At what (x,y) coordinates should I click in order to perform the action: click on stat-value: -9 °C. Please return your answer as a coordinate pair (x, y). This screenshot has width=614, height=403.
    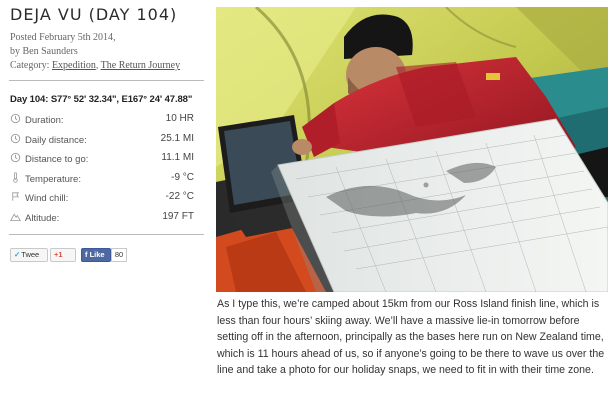
    Looking at the image, I should click on (182, 177).